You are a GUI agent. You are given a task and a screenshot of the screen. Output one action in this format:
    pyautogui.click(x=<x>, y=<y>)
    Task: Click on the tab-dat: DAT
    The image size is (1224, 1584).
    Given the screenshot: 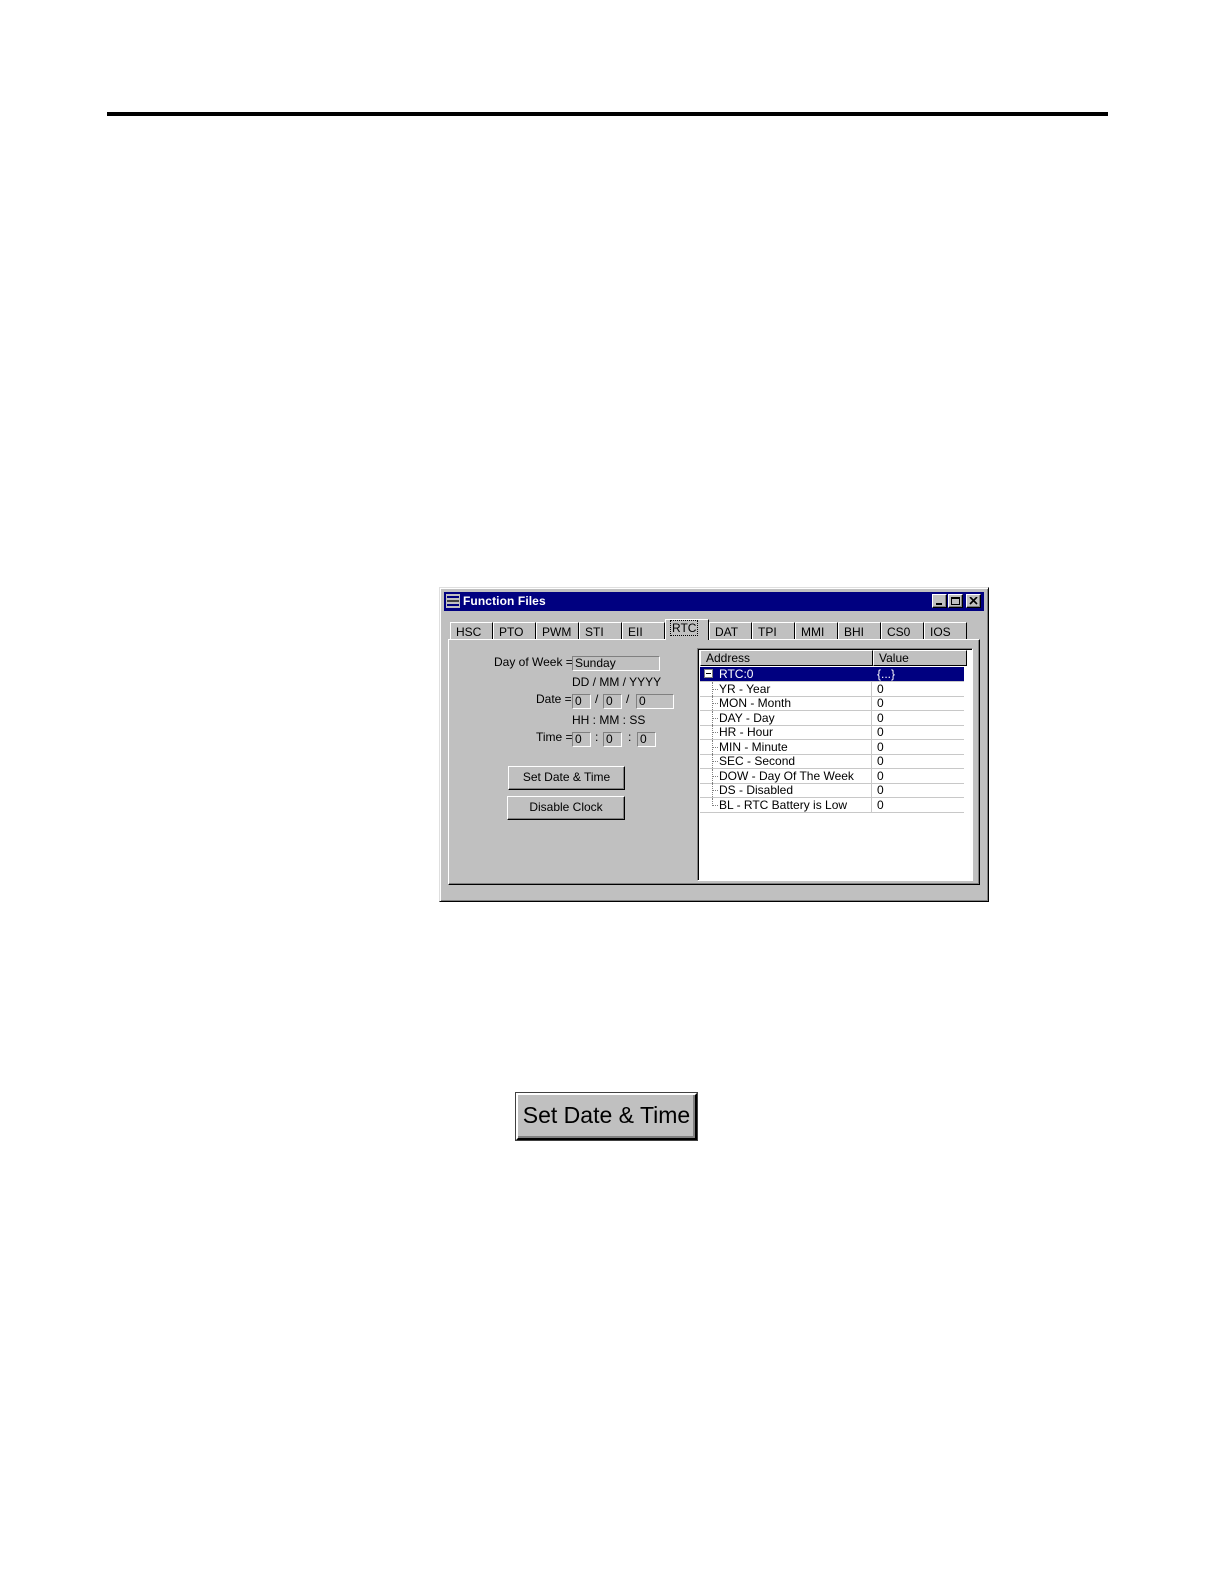 What is the action you would take?
    pyautogui.click(x=730, y=630)
    